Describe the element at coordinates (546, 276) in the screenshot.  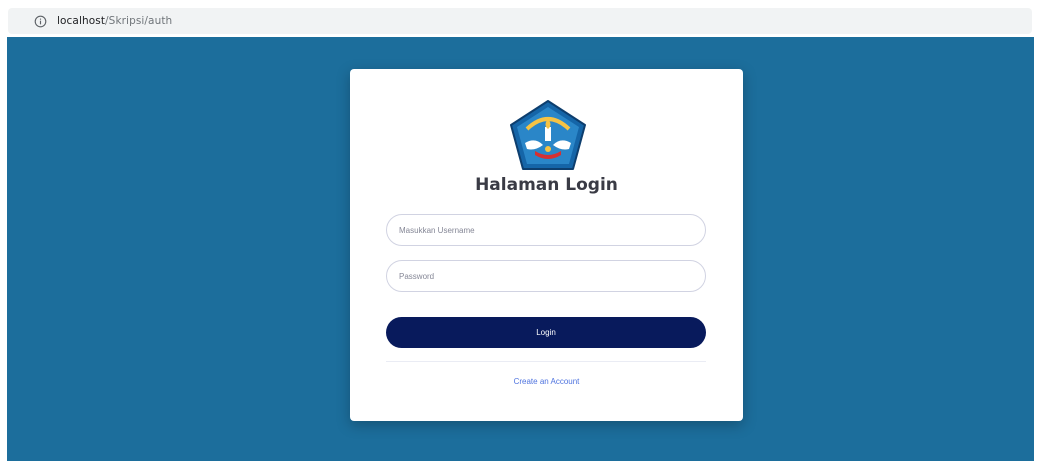
I see `password-input` at that location.